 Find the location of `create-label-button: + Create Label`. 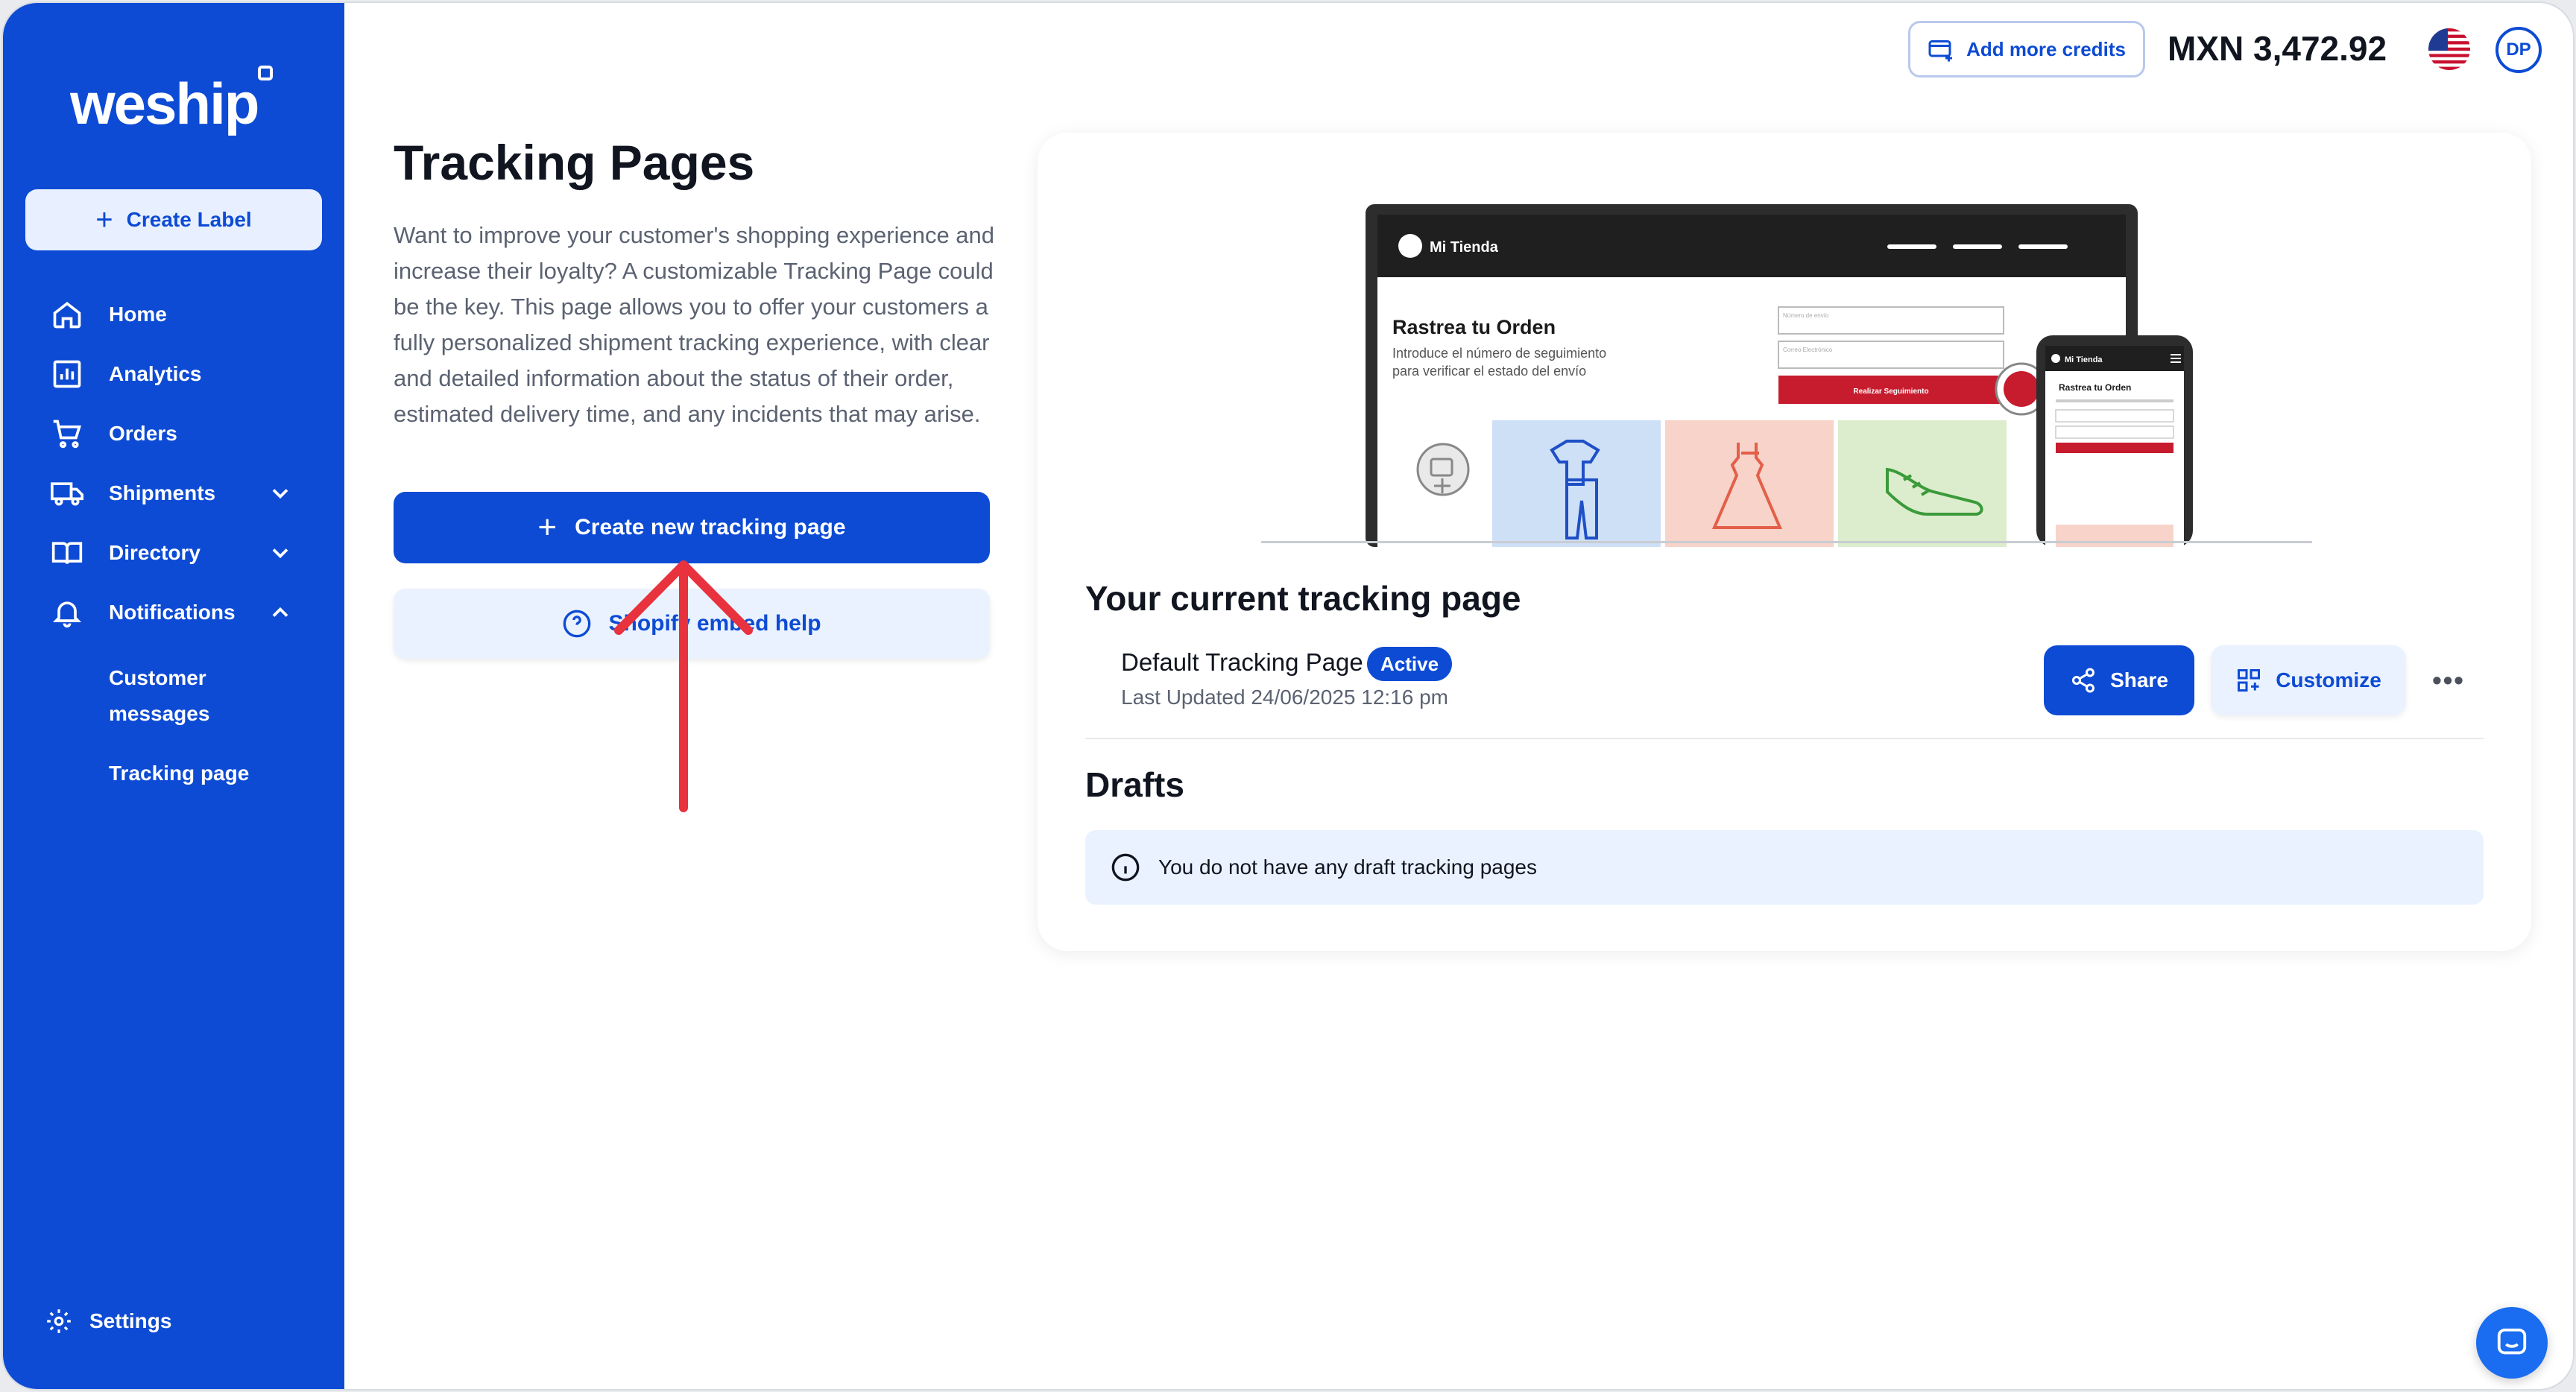

create-label-button: + Create Label is located at coordinates (173, 219).